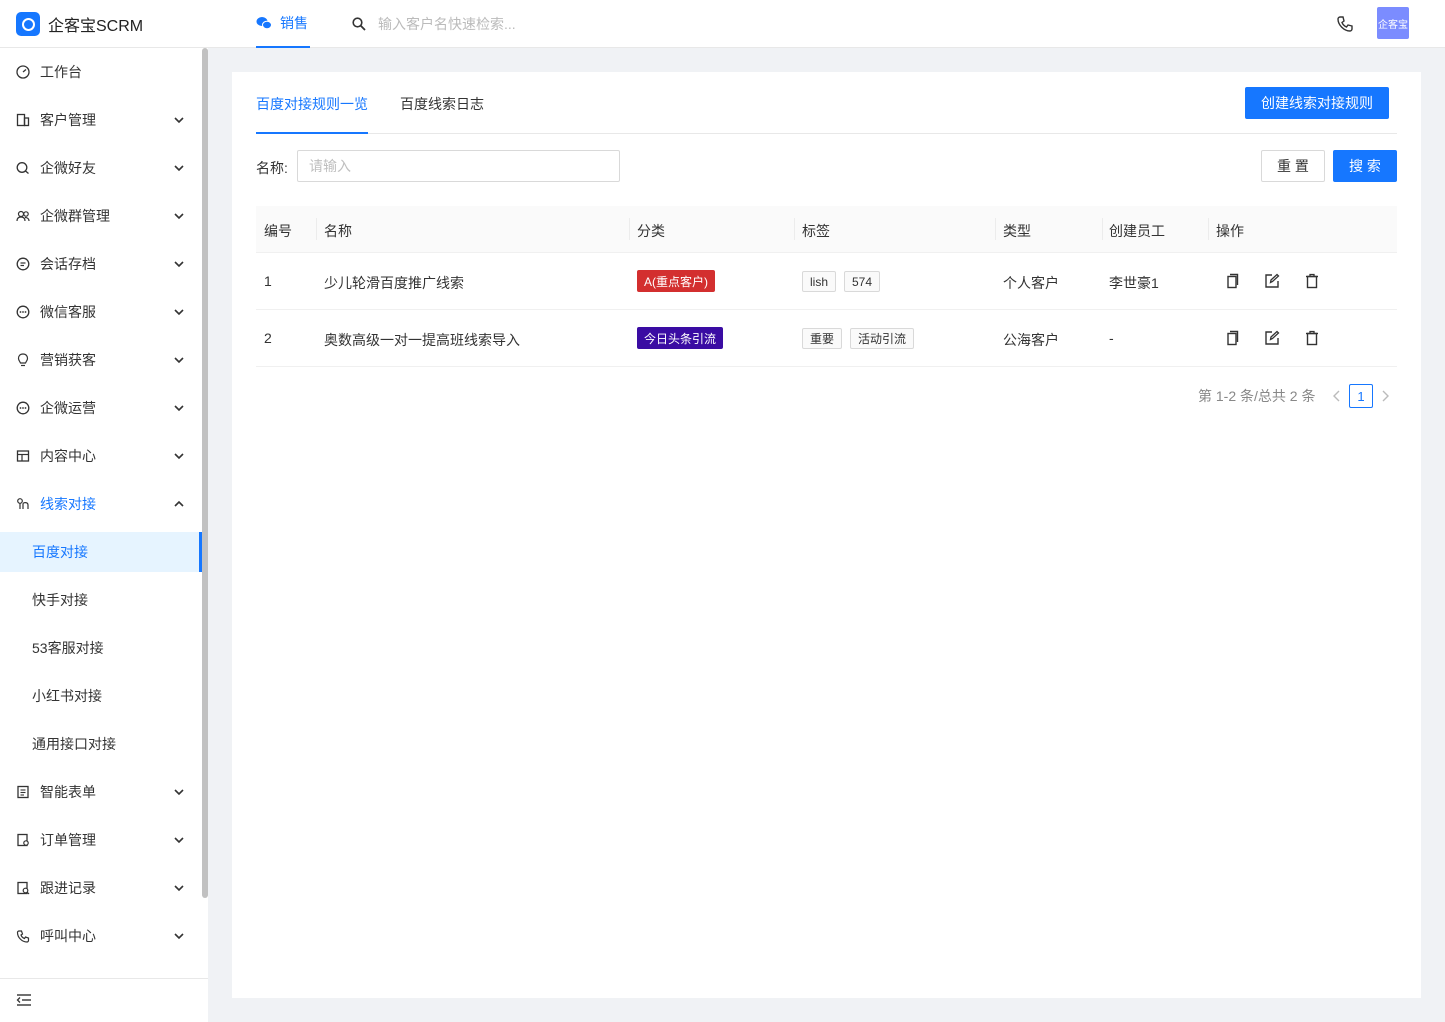  Describe the element at coordinates (272, 168) in the screenshot. I see `name-filter-label: 名称:` at that location.